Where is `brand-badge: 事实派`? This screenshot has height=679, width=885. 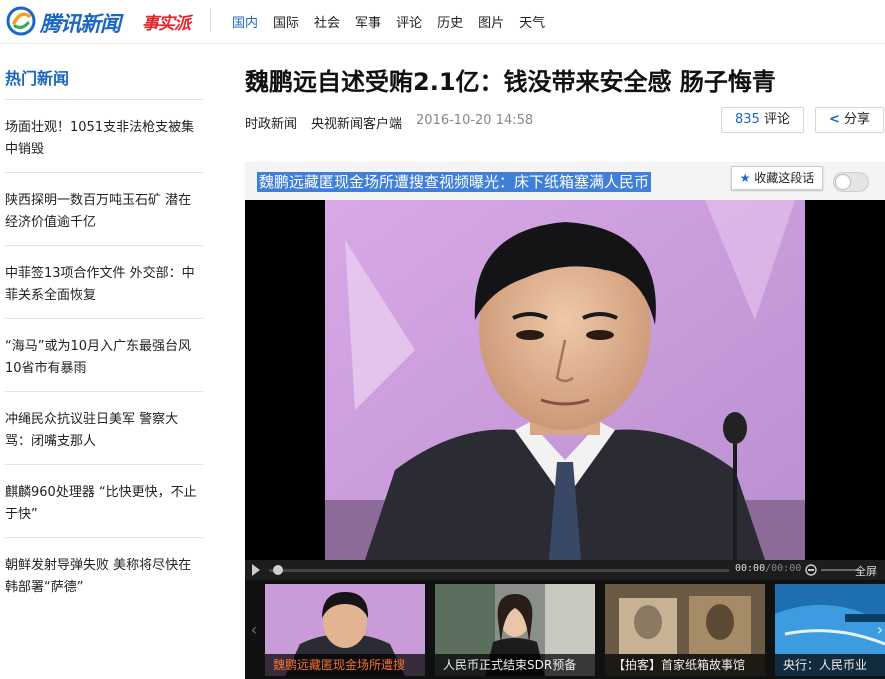
brand-badge: 事实派 is located at coordinates (166, 21).